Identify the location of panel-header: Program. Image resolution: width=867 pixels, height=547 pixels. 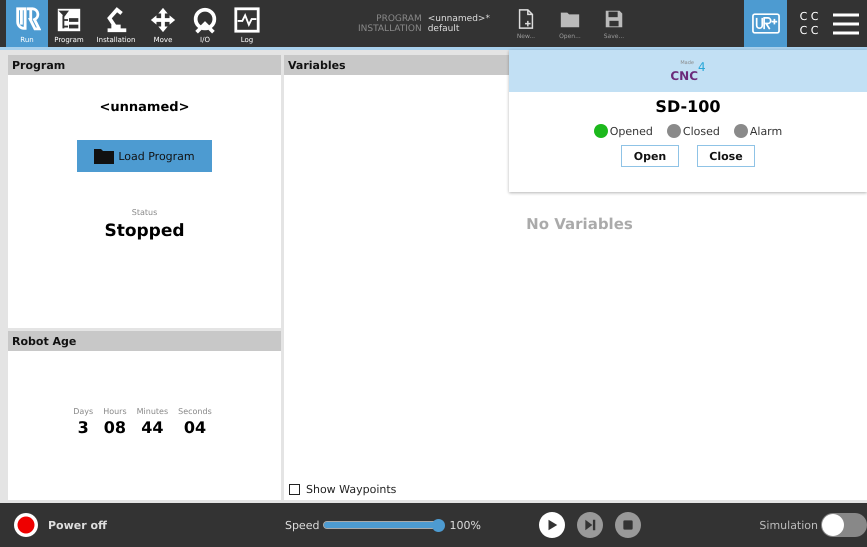
(144, 65).